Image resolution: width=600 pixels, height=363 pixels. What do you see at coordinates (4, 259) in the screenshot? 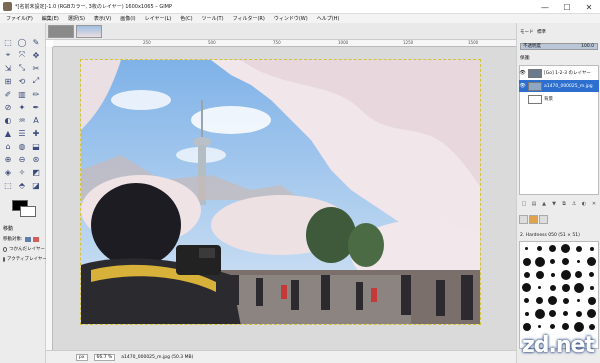
I see `radio-active-layer` at bounding box center [4, 259].